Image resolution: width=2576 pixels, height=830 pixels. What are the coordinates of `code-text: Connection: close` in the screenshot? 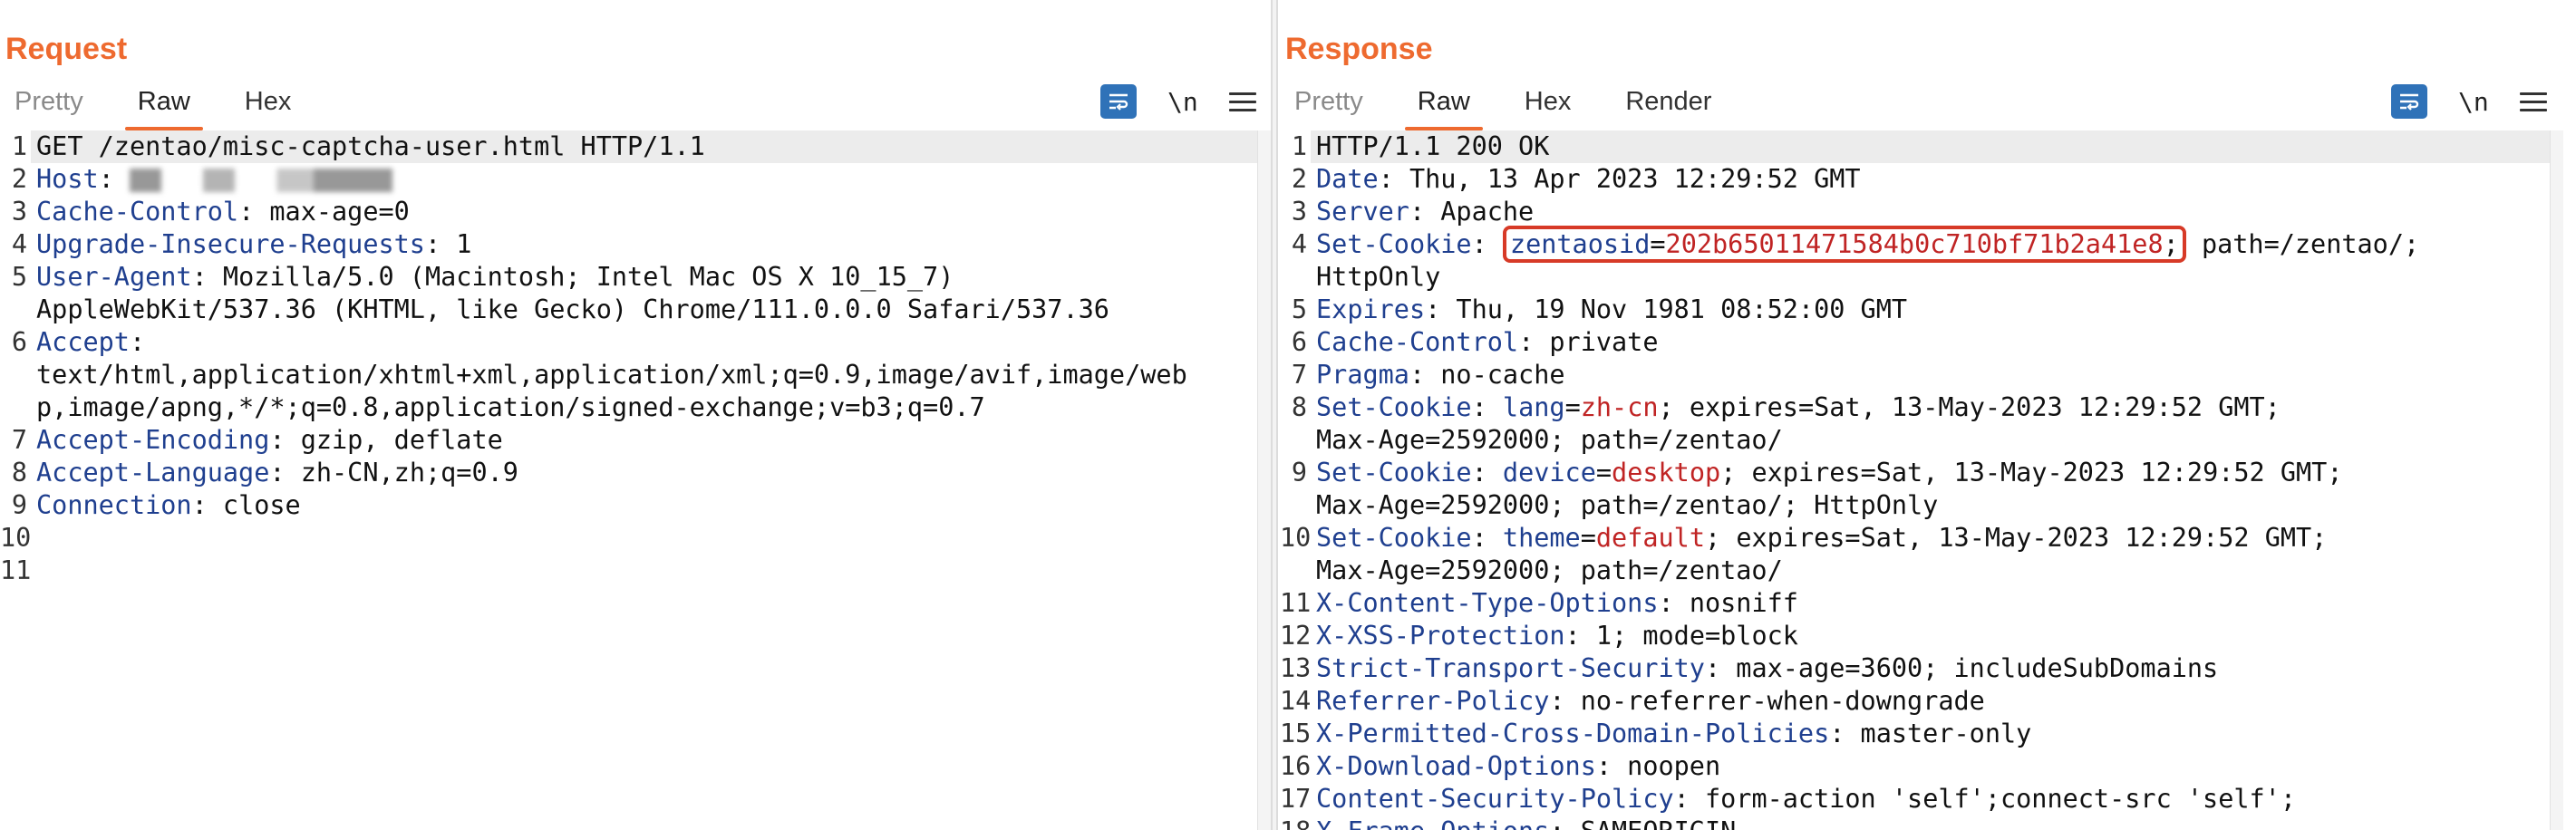 It's located at (644, 505).